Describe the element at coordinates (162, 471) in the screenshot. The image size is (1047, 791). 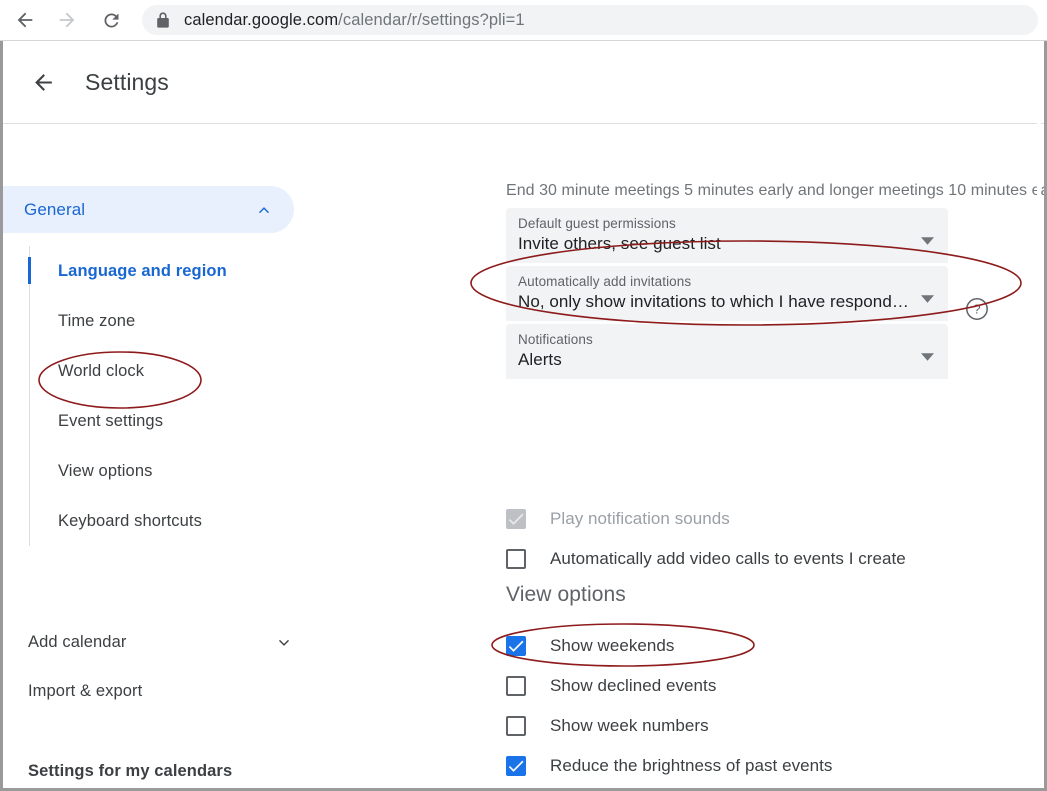
I see `sidebar-item-view-options: View options` at that location.